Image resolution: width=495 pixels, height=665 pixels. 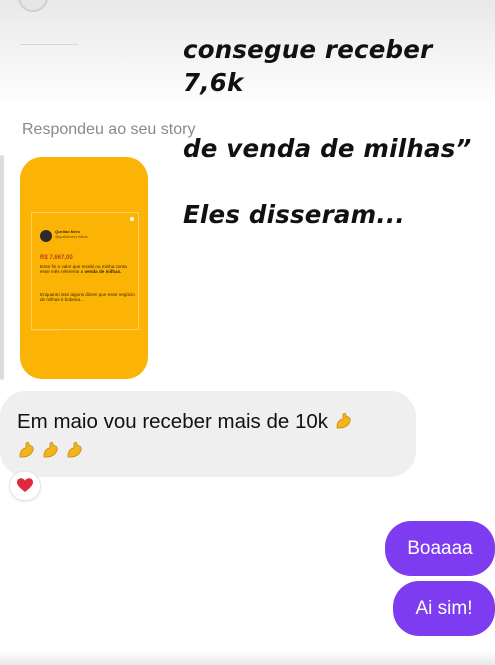 I want to click on heart-reaction, so click(x=25, y=486).